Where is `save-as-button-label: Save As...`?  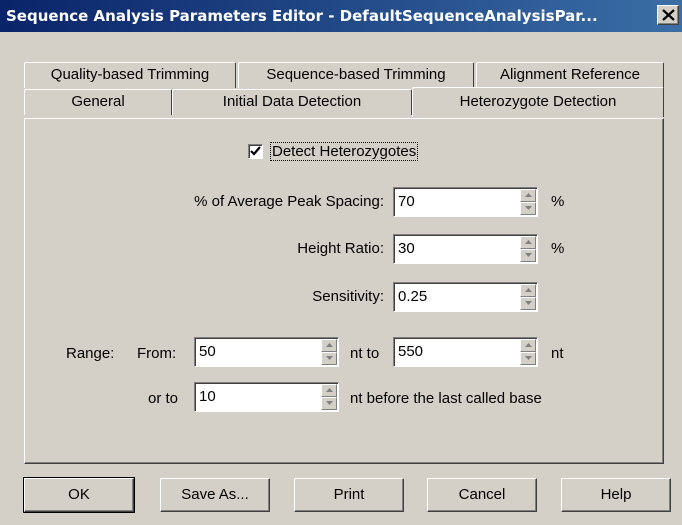 save-as-button-label: Save As... is located at coordinates (215, 494).